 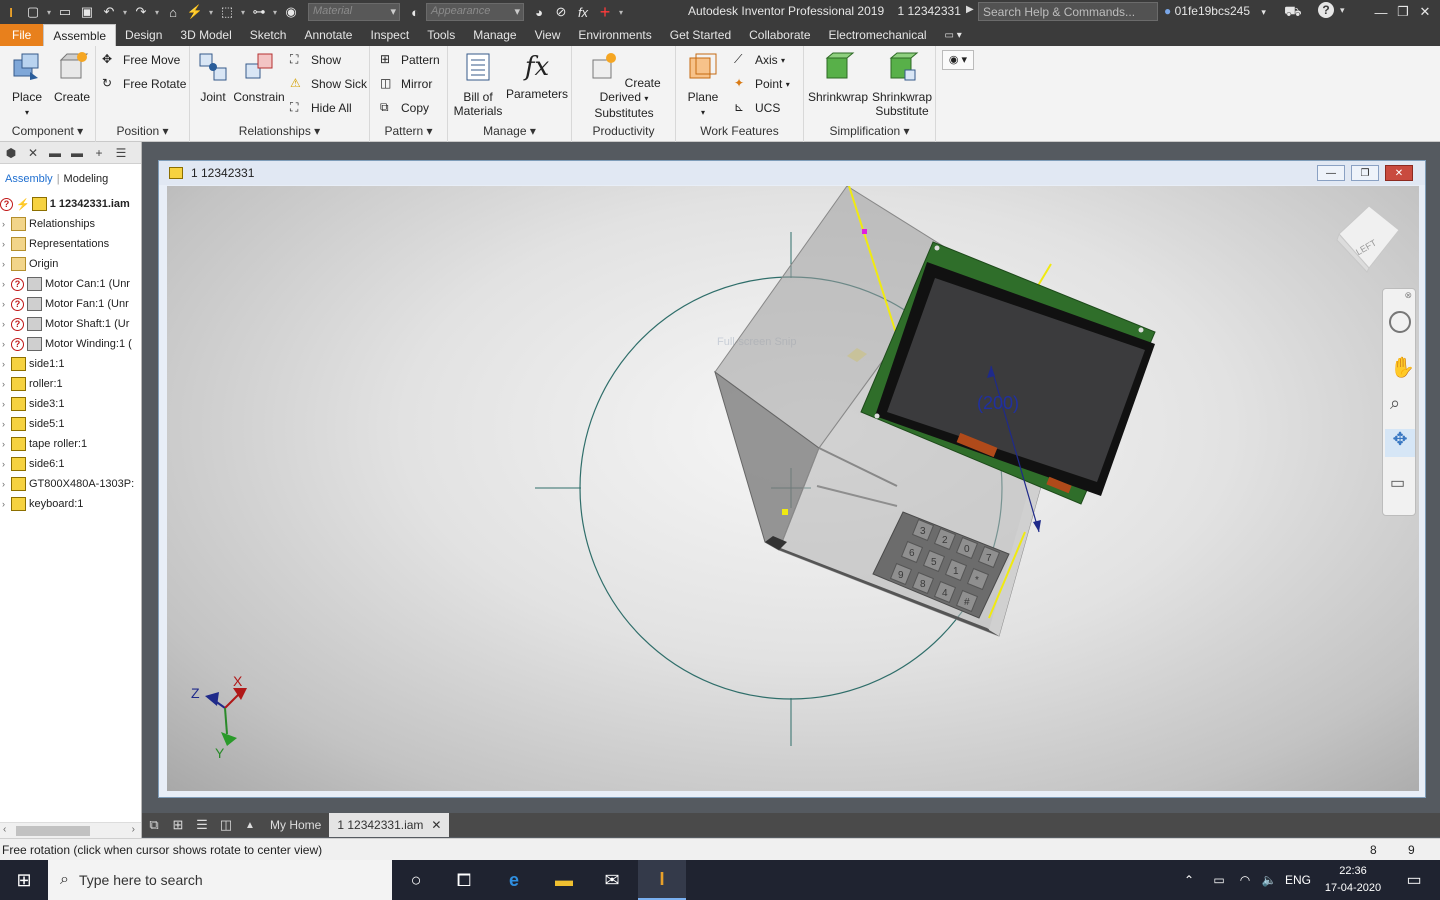 What do you see at coordinates (157, 12) in the screenshot?
I see `redo-dropdown-icon: ▾` at bounding box center [157, 12].